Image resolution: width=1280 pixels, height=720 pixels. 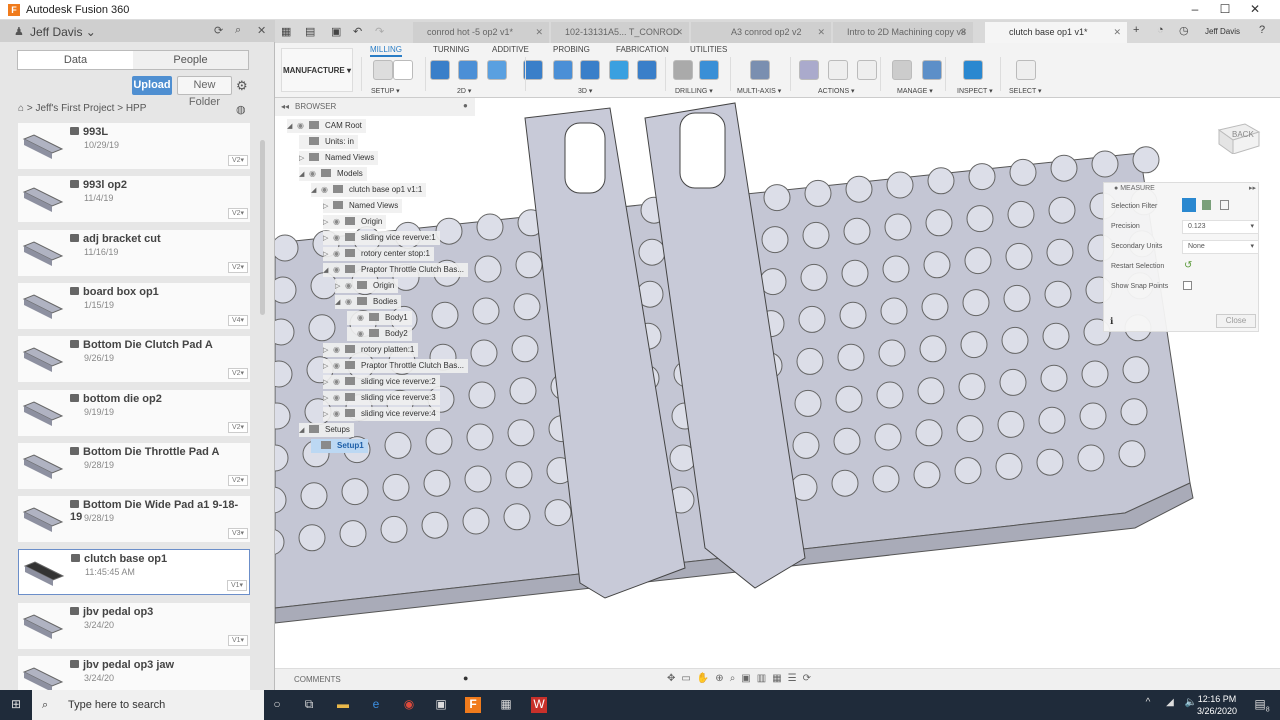 I want to click on select-body-filter-icon, so click(x=1189, y=205).